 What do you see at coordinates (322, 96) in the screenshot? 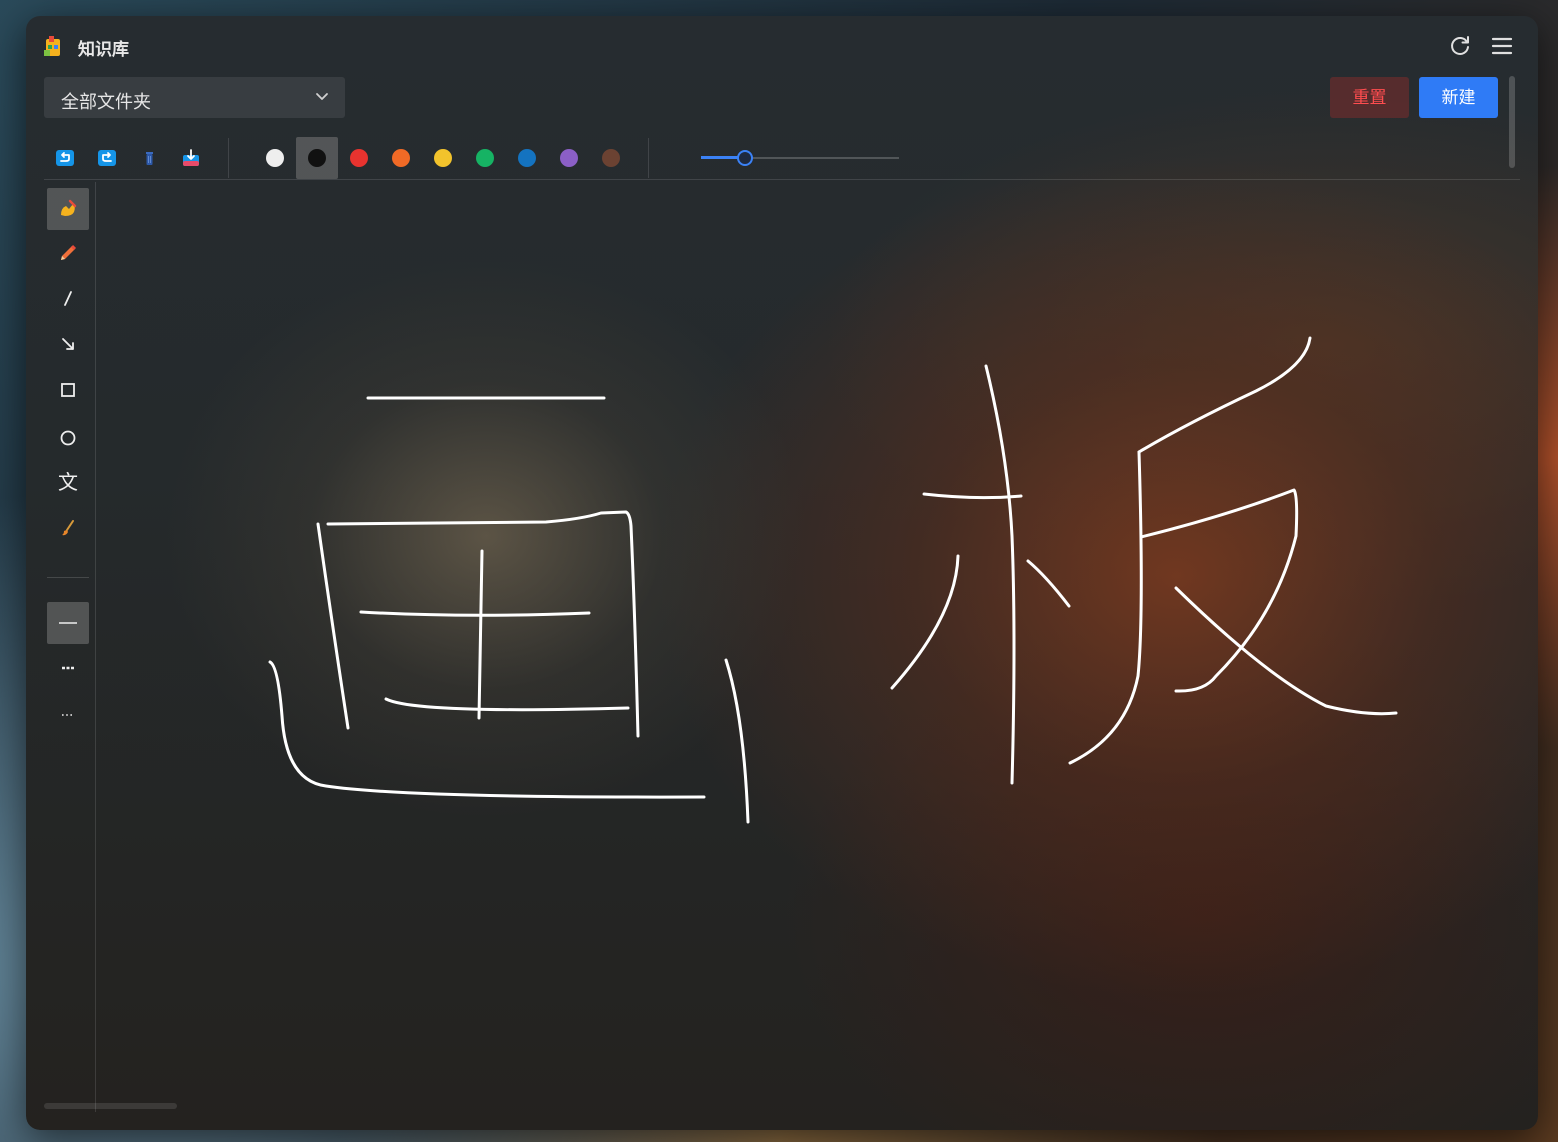
I see `chevron-down-icon` at bounding box center [322, 96].